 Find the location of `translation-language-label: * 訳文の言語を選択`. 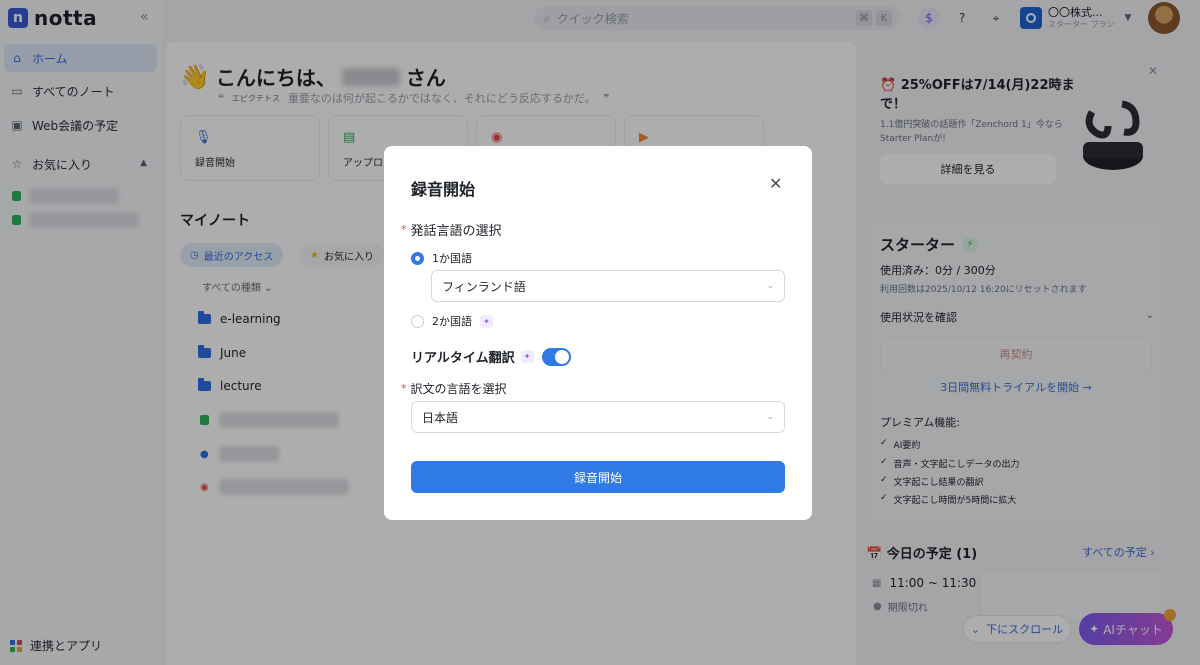

translation-language-label: * 訳文の言語を選択 is located at coordinates (454, 388).